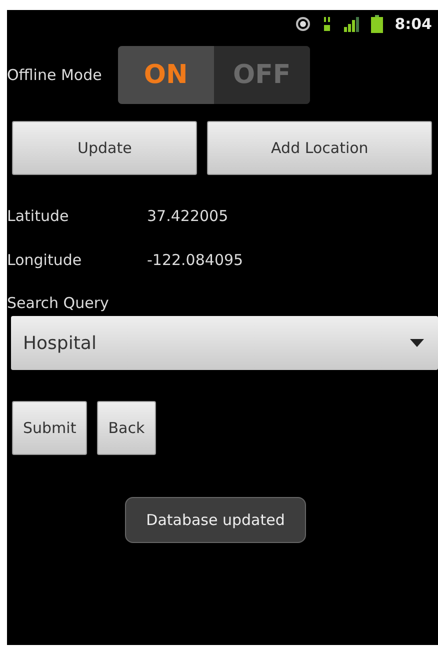 This screenshot has width=438, height=657. What do you see at coordinates (413, 24) in the screenshot?
I see `clock-time: 8:04` at bounding box center [413, 24].